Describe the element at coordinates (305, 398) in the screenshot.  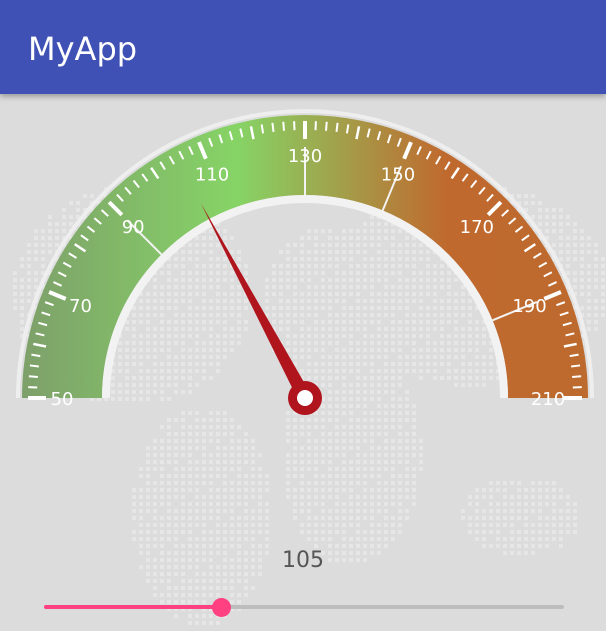
I see `gauge-needle-hub-center` at that location.